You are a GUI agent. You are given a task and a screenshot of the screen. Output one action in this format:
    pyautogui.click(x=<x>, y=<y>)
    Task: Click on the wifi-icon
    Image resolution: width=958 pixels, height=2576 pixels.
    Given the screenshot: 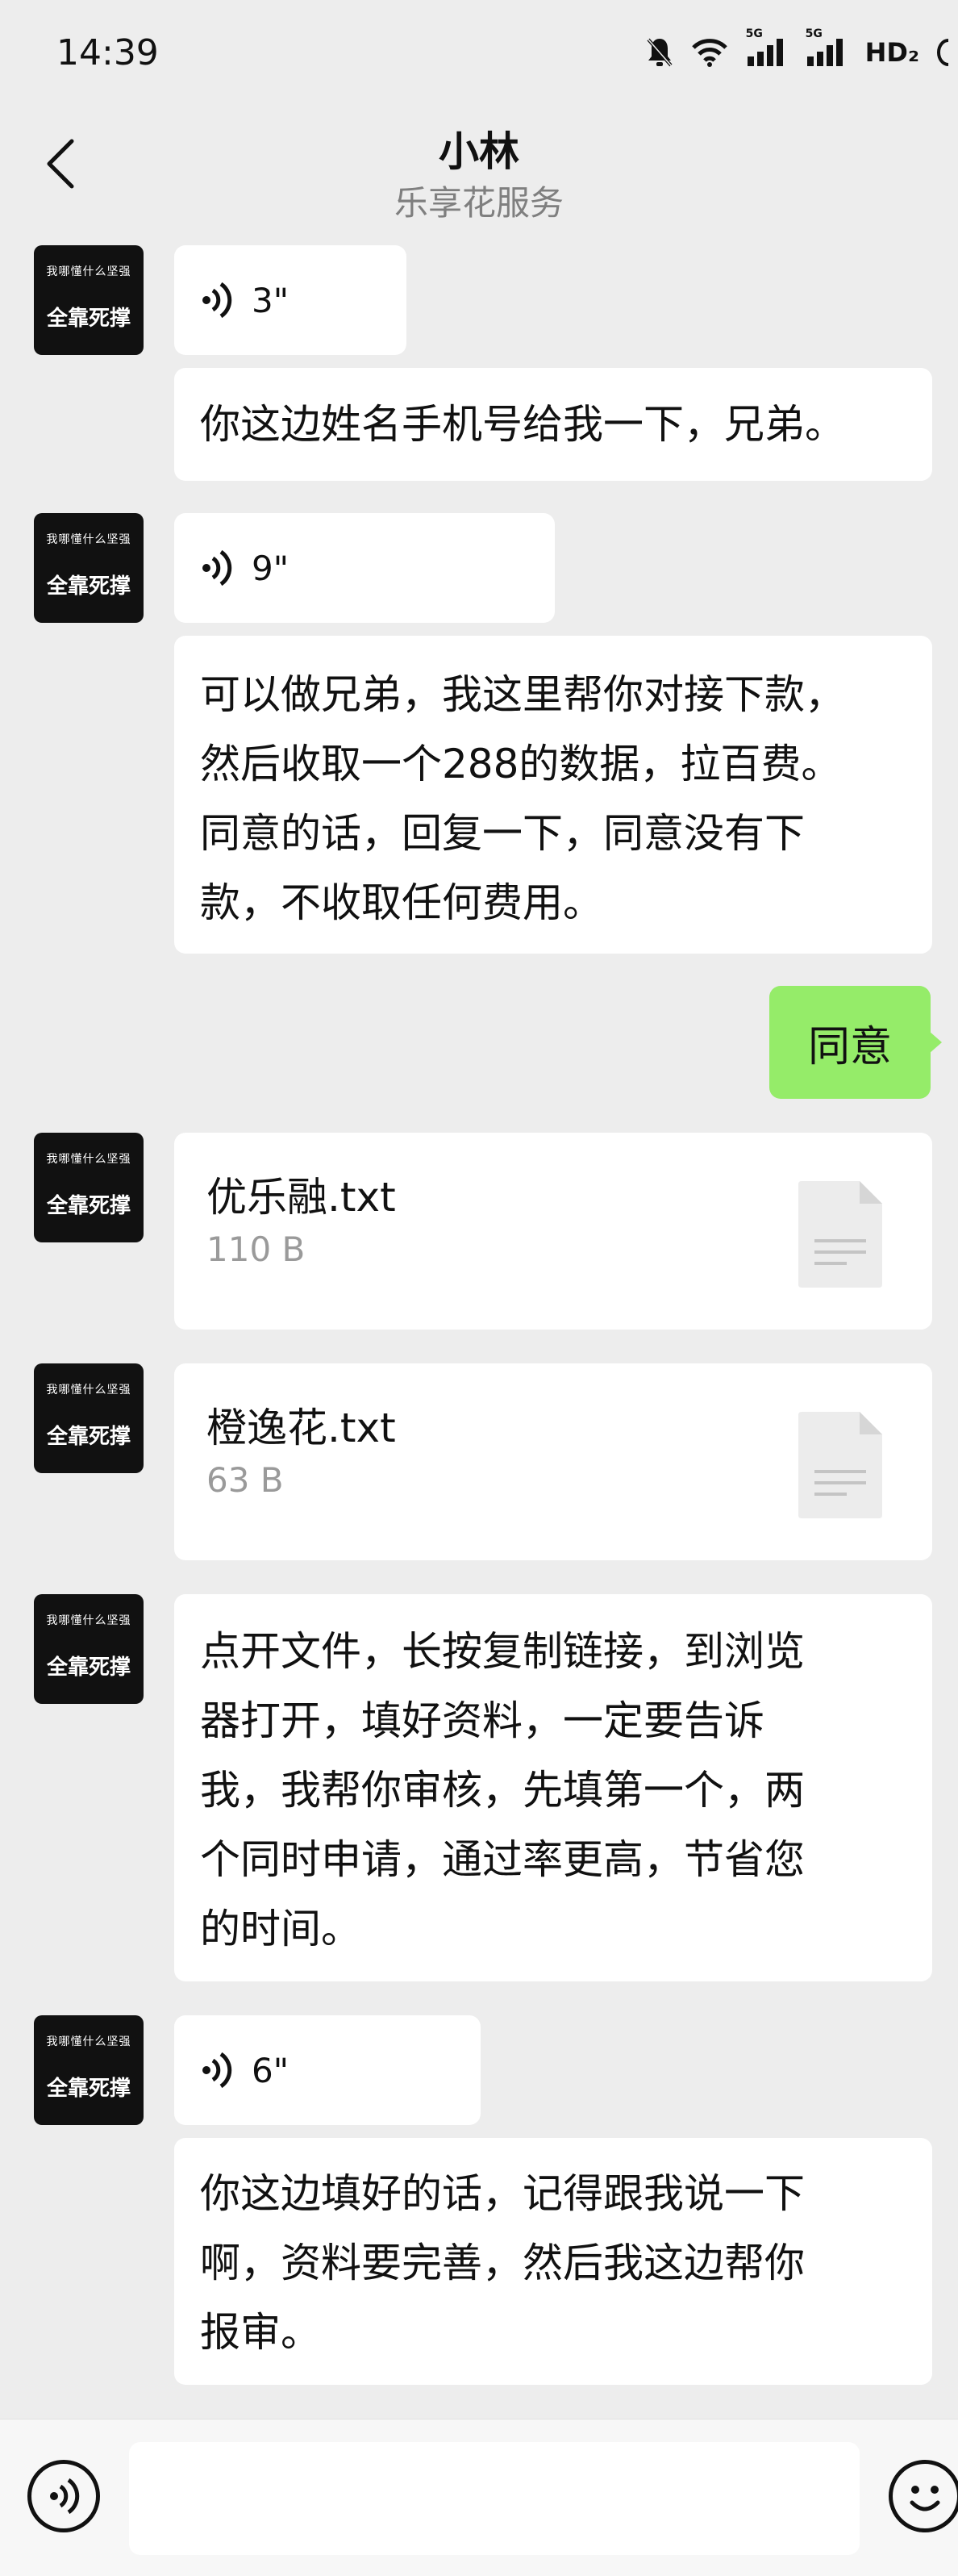 What is the action you would take?
    pyautogui.click(x=710, y=52)
    